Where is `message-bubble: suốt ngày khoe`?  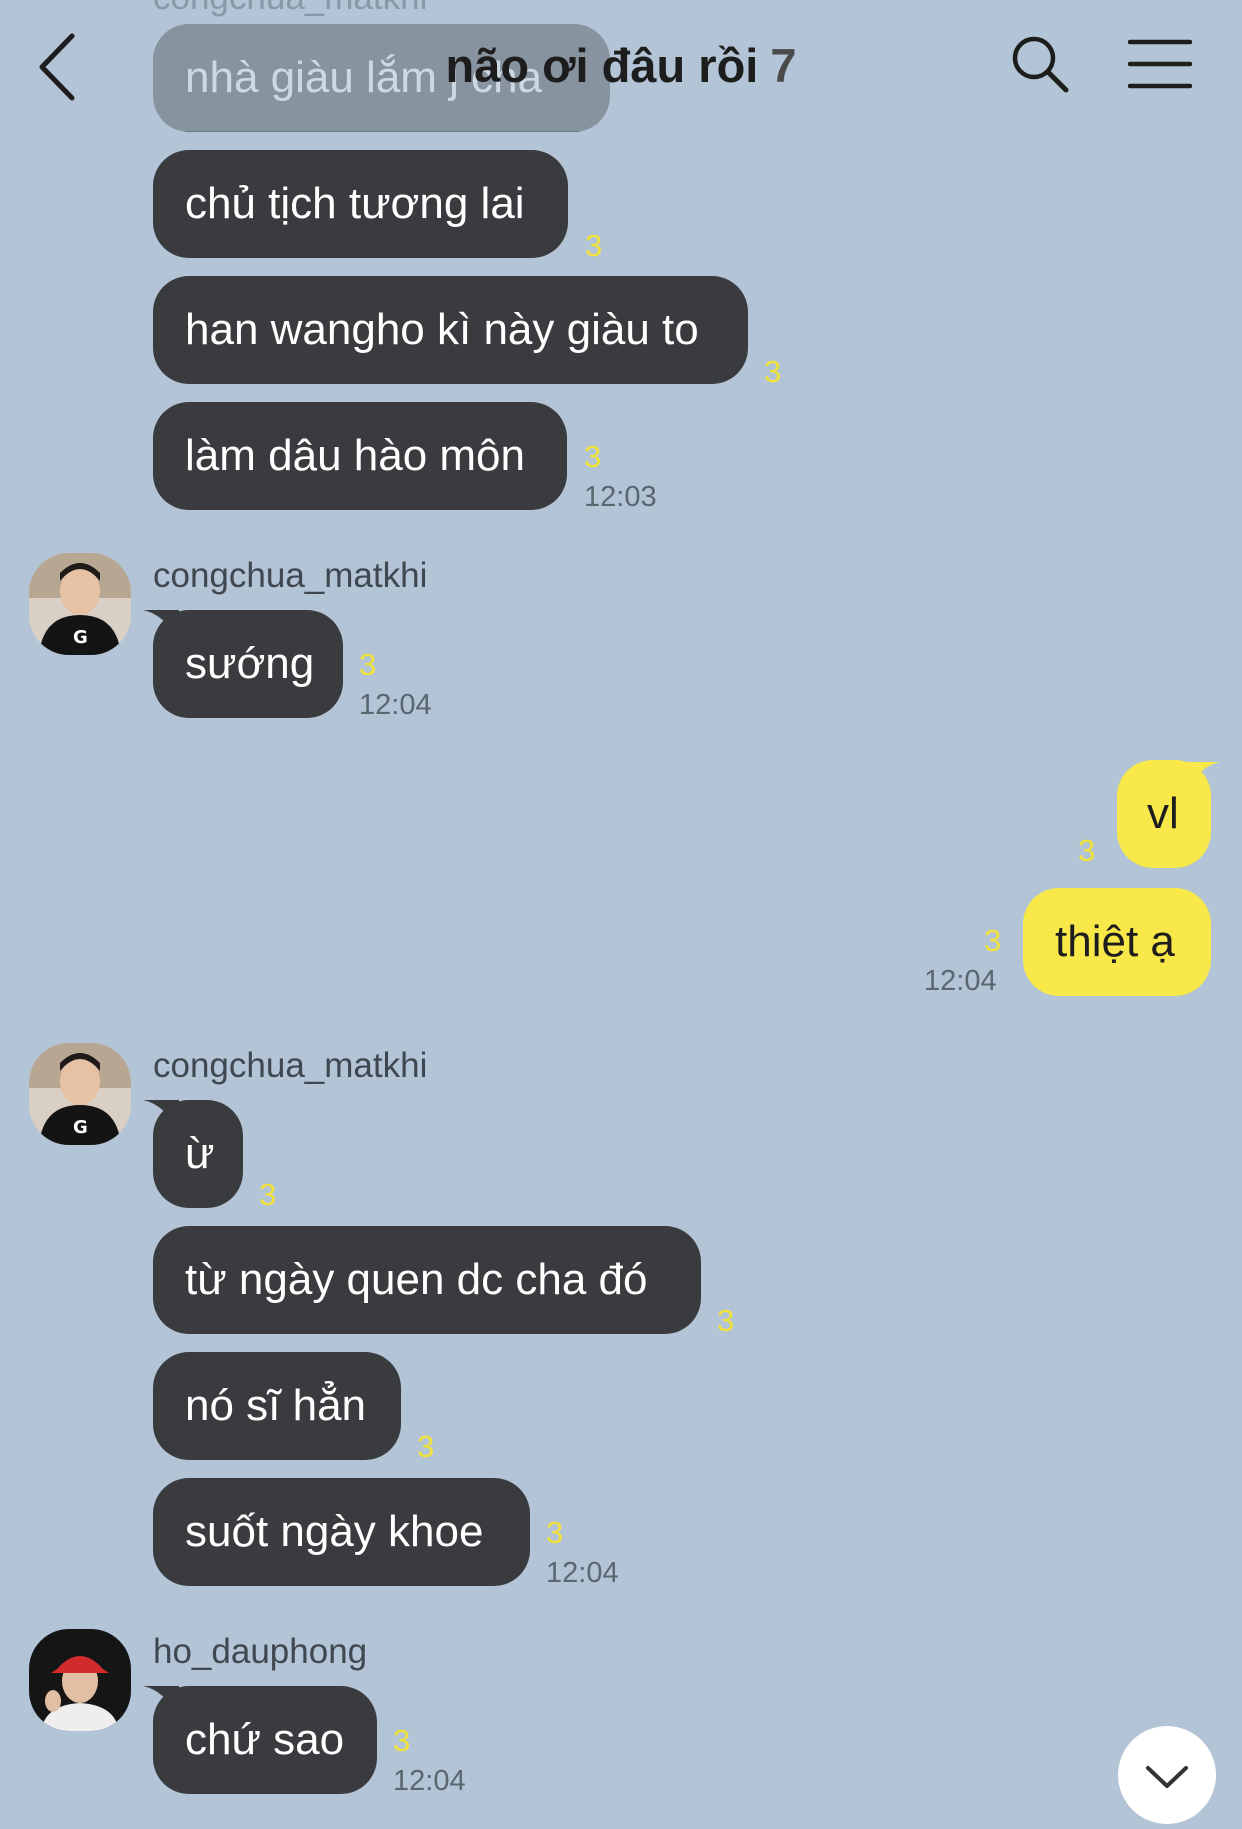 message-bubble: suốt ngày khoe is located at coordinates (341, 1532).